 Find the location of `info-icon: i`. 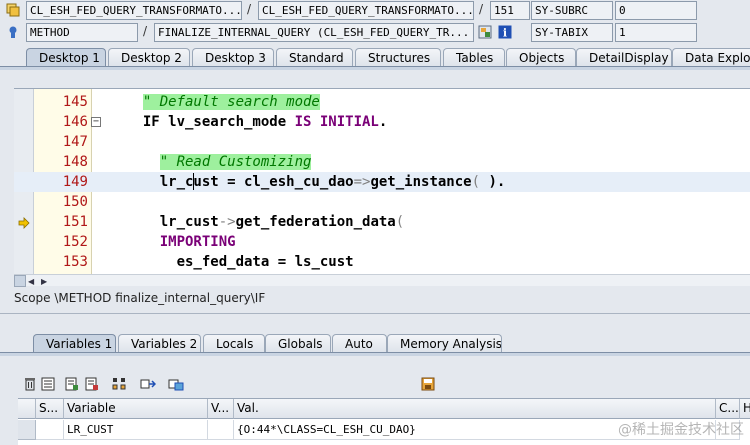

info-icon: i is located at coordinates (505, 32).